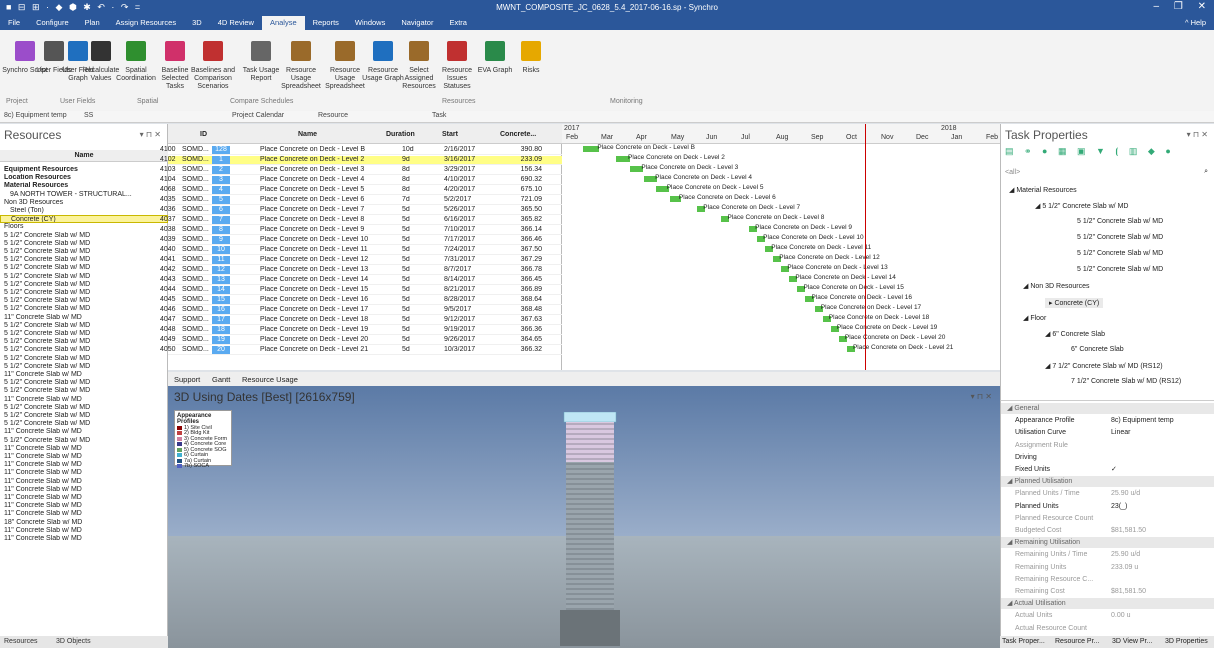  I want to click on resource-row: Location Resources, so click(84, 178).